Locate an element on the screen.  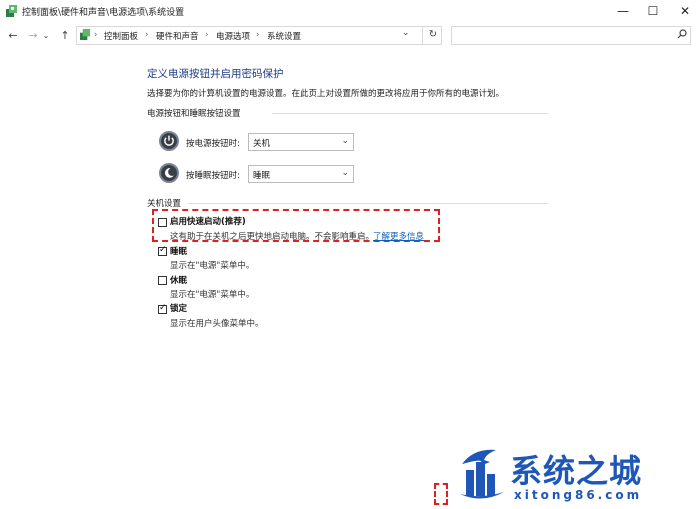
sleep-option-title: 睡眠 is located at coordinates (179, 252).